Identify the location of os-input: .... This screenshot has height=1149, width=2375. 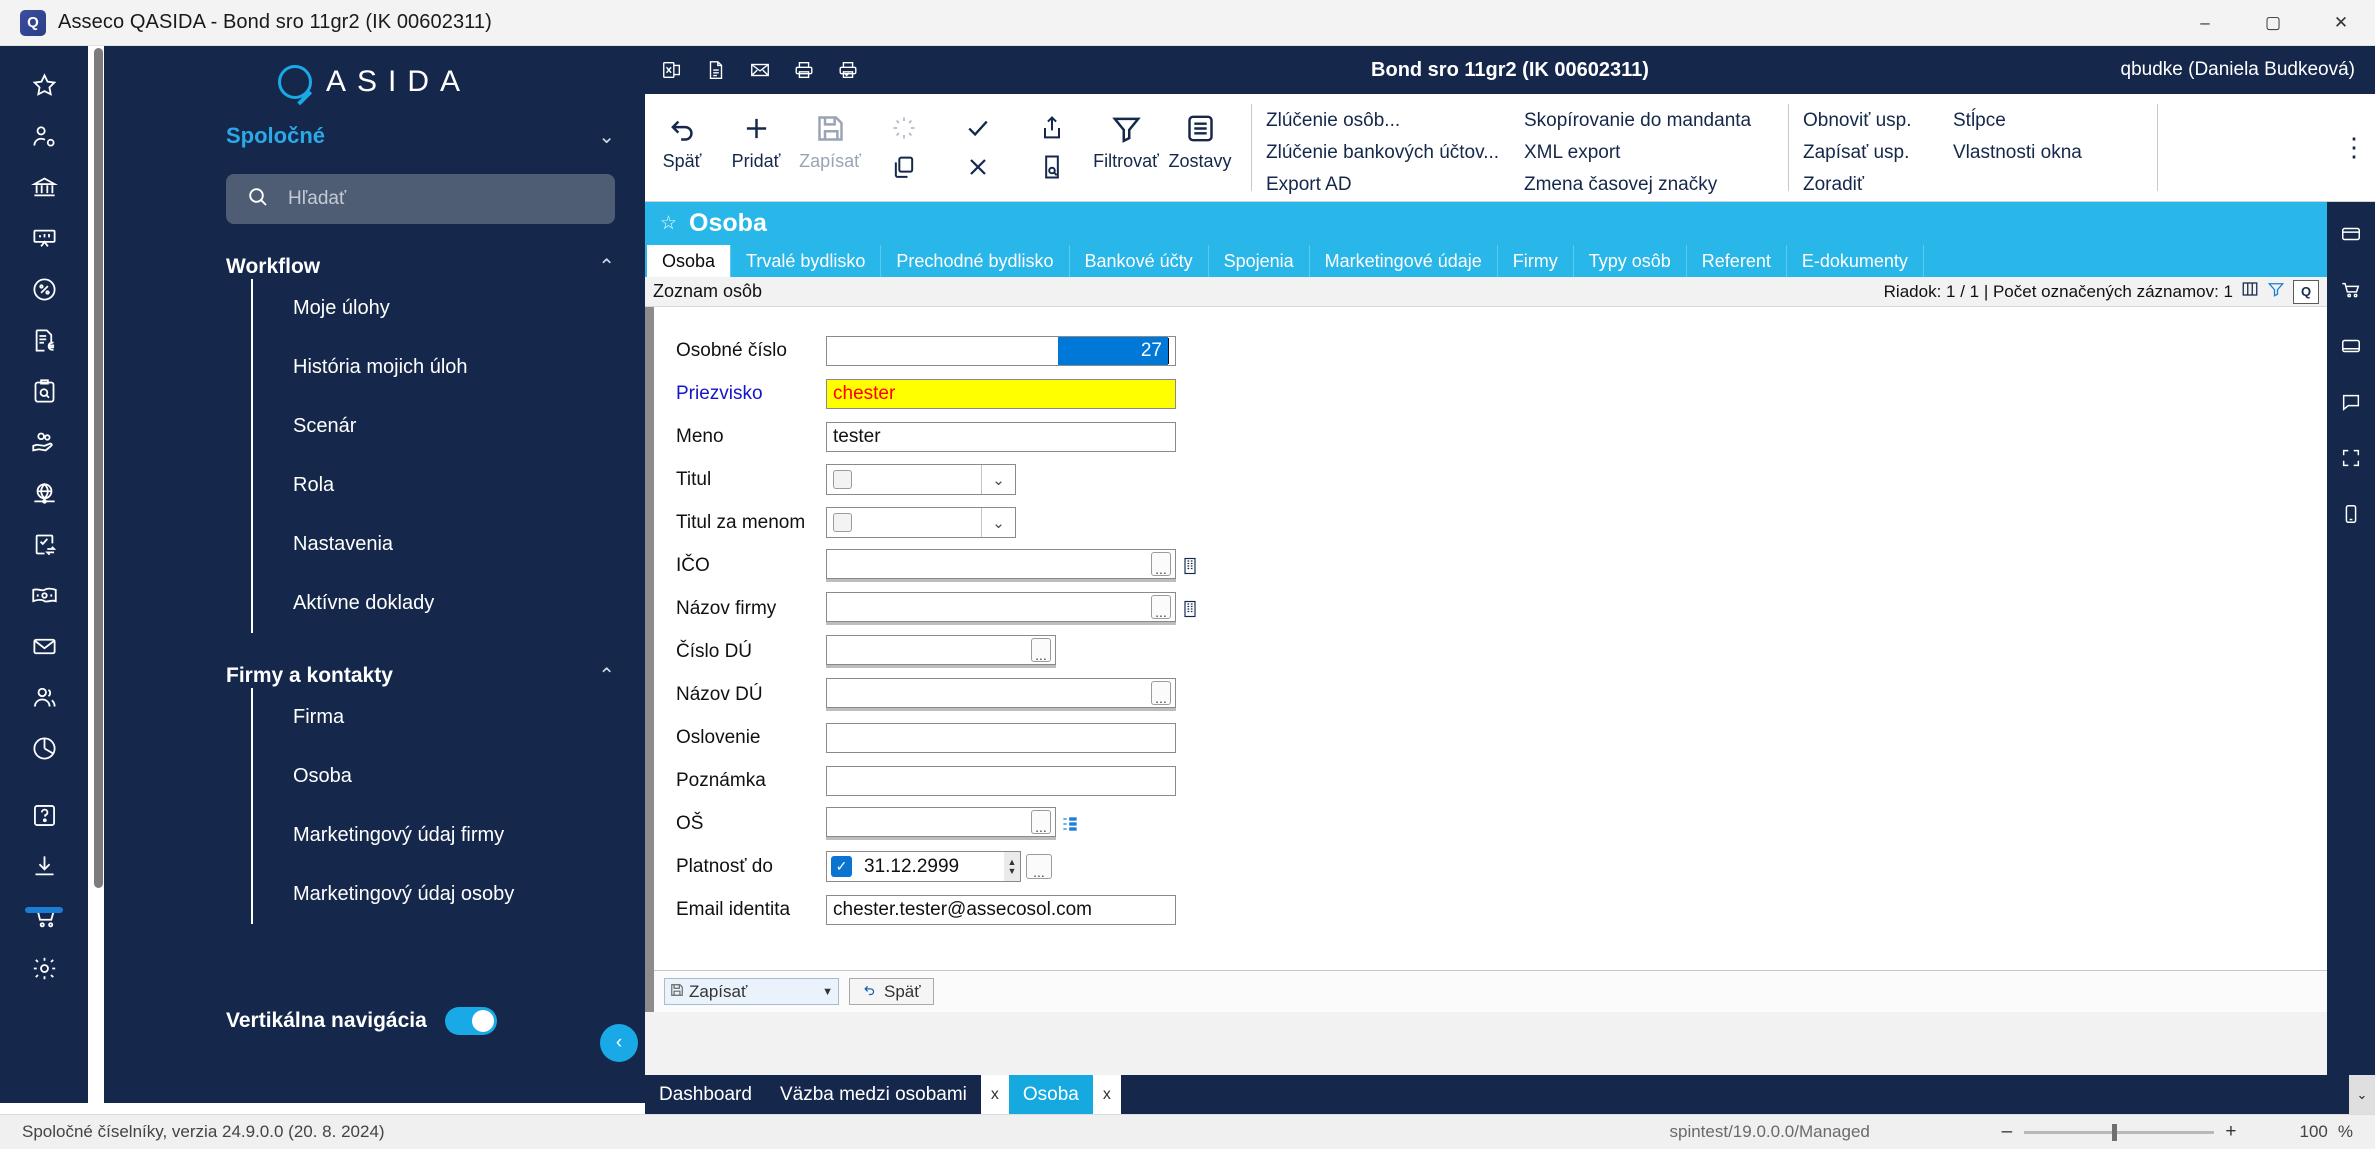
(941, 822).